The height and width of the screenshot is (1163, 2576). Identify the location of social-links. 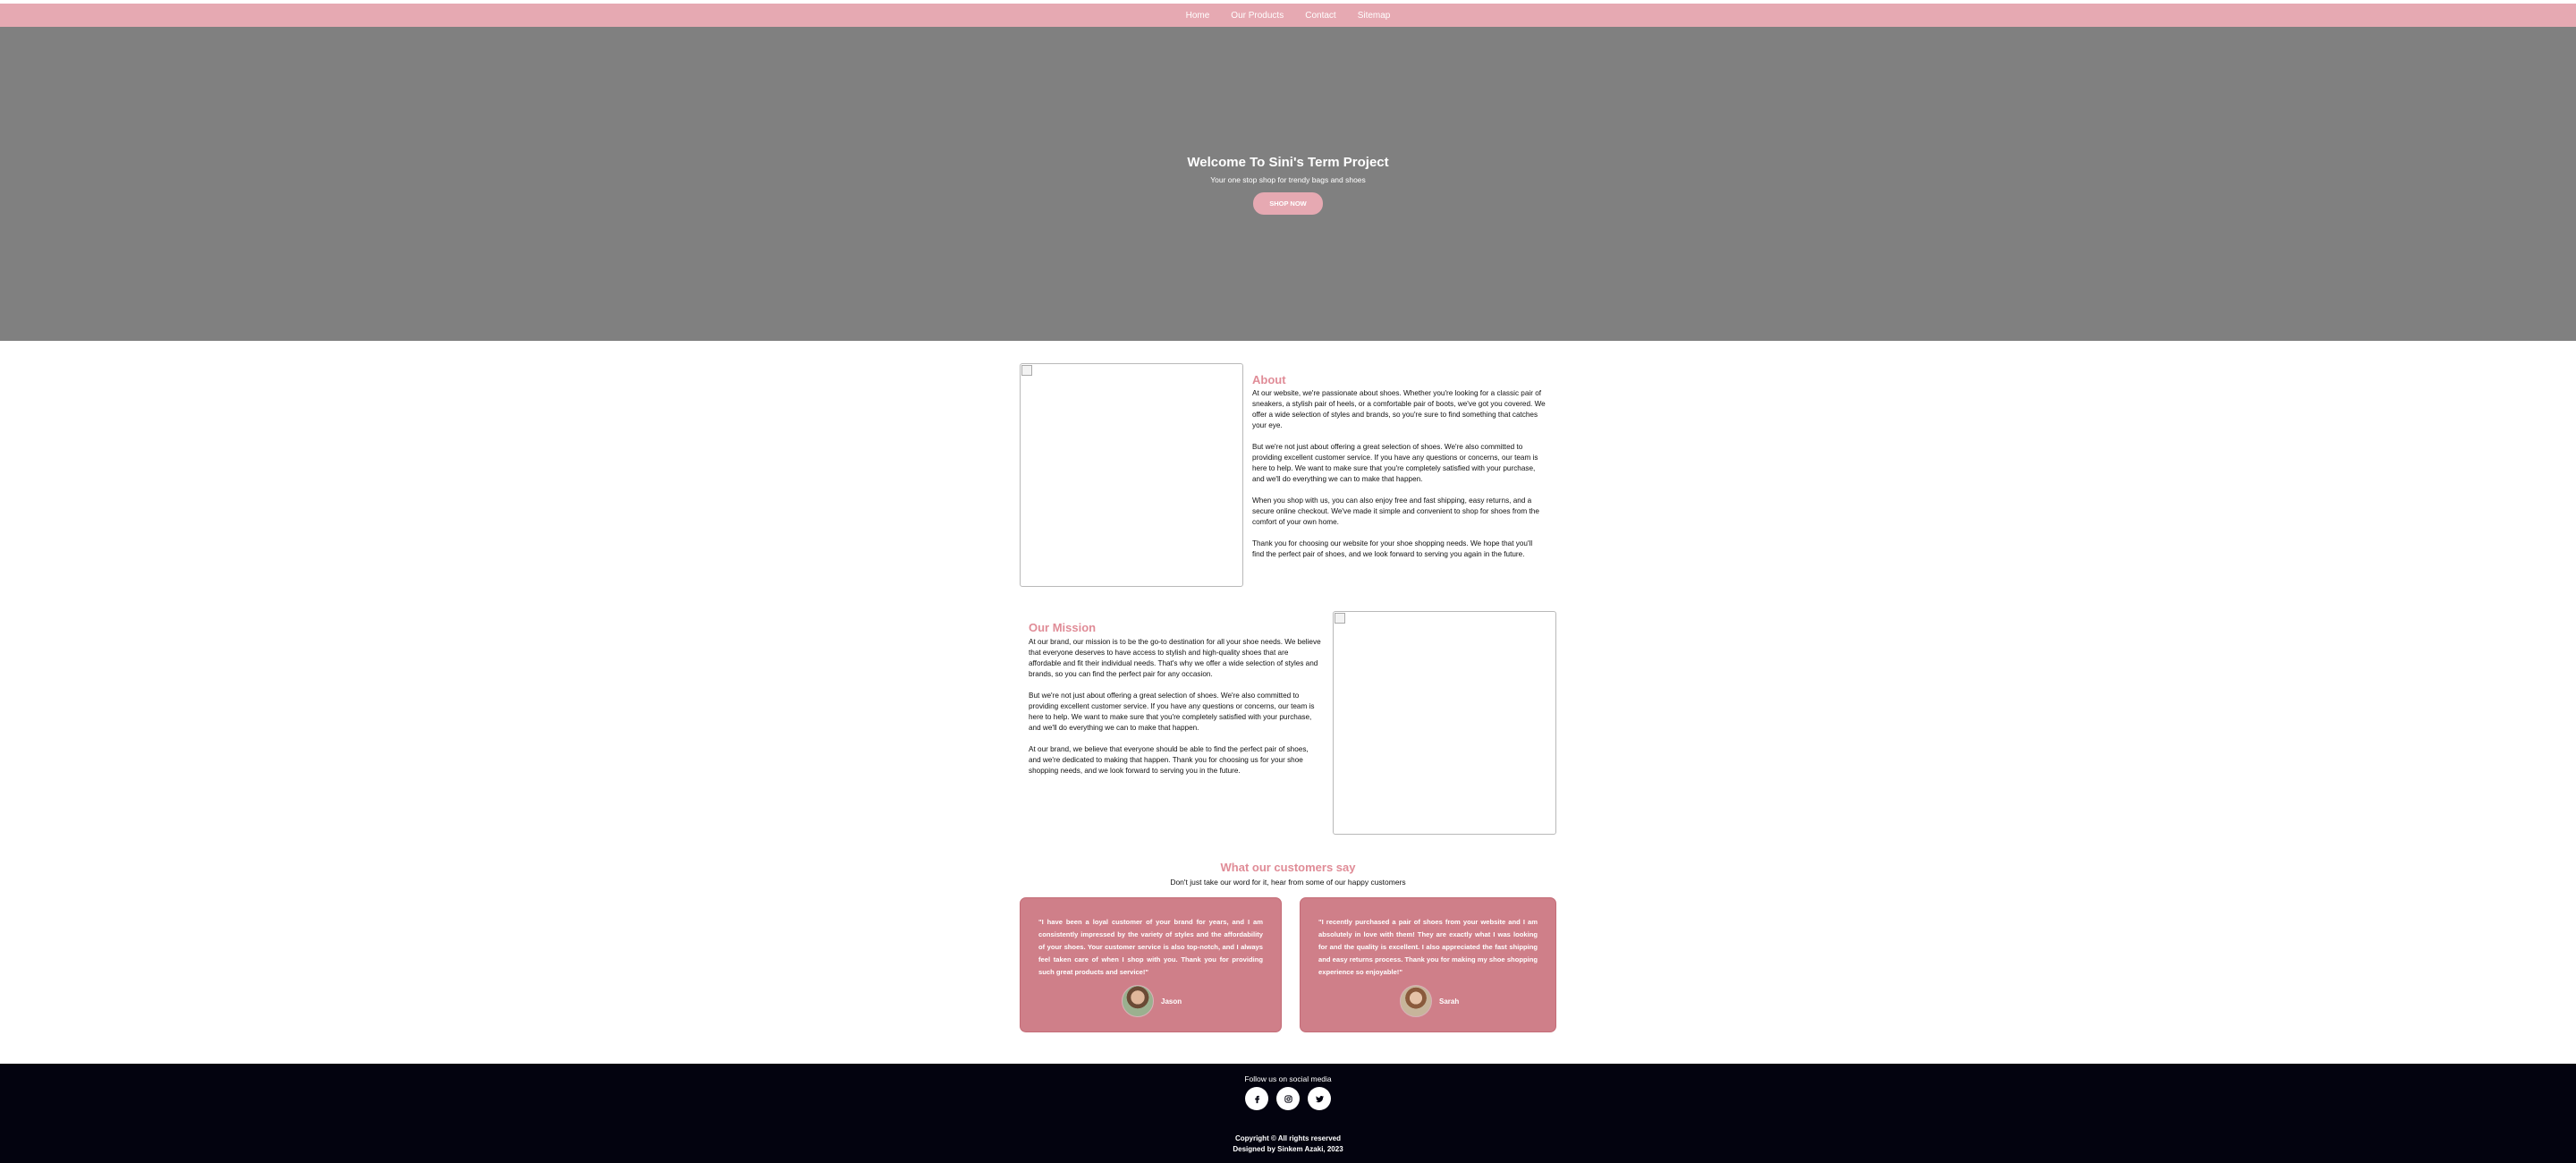
(1288, 1098).